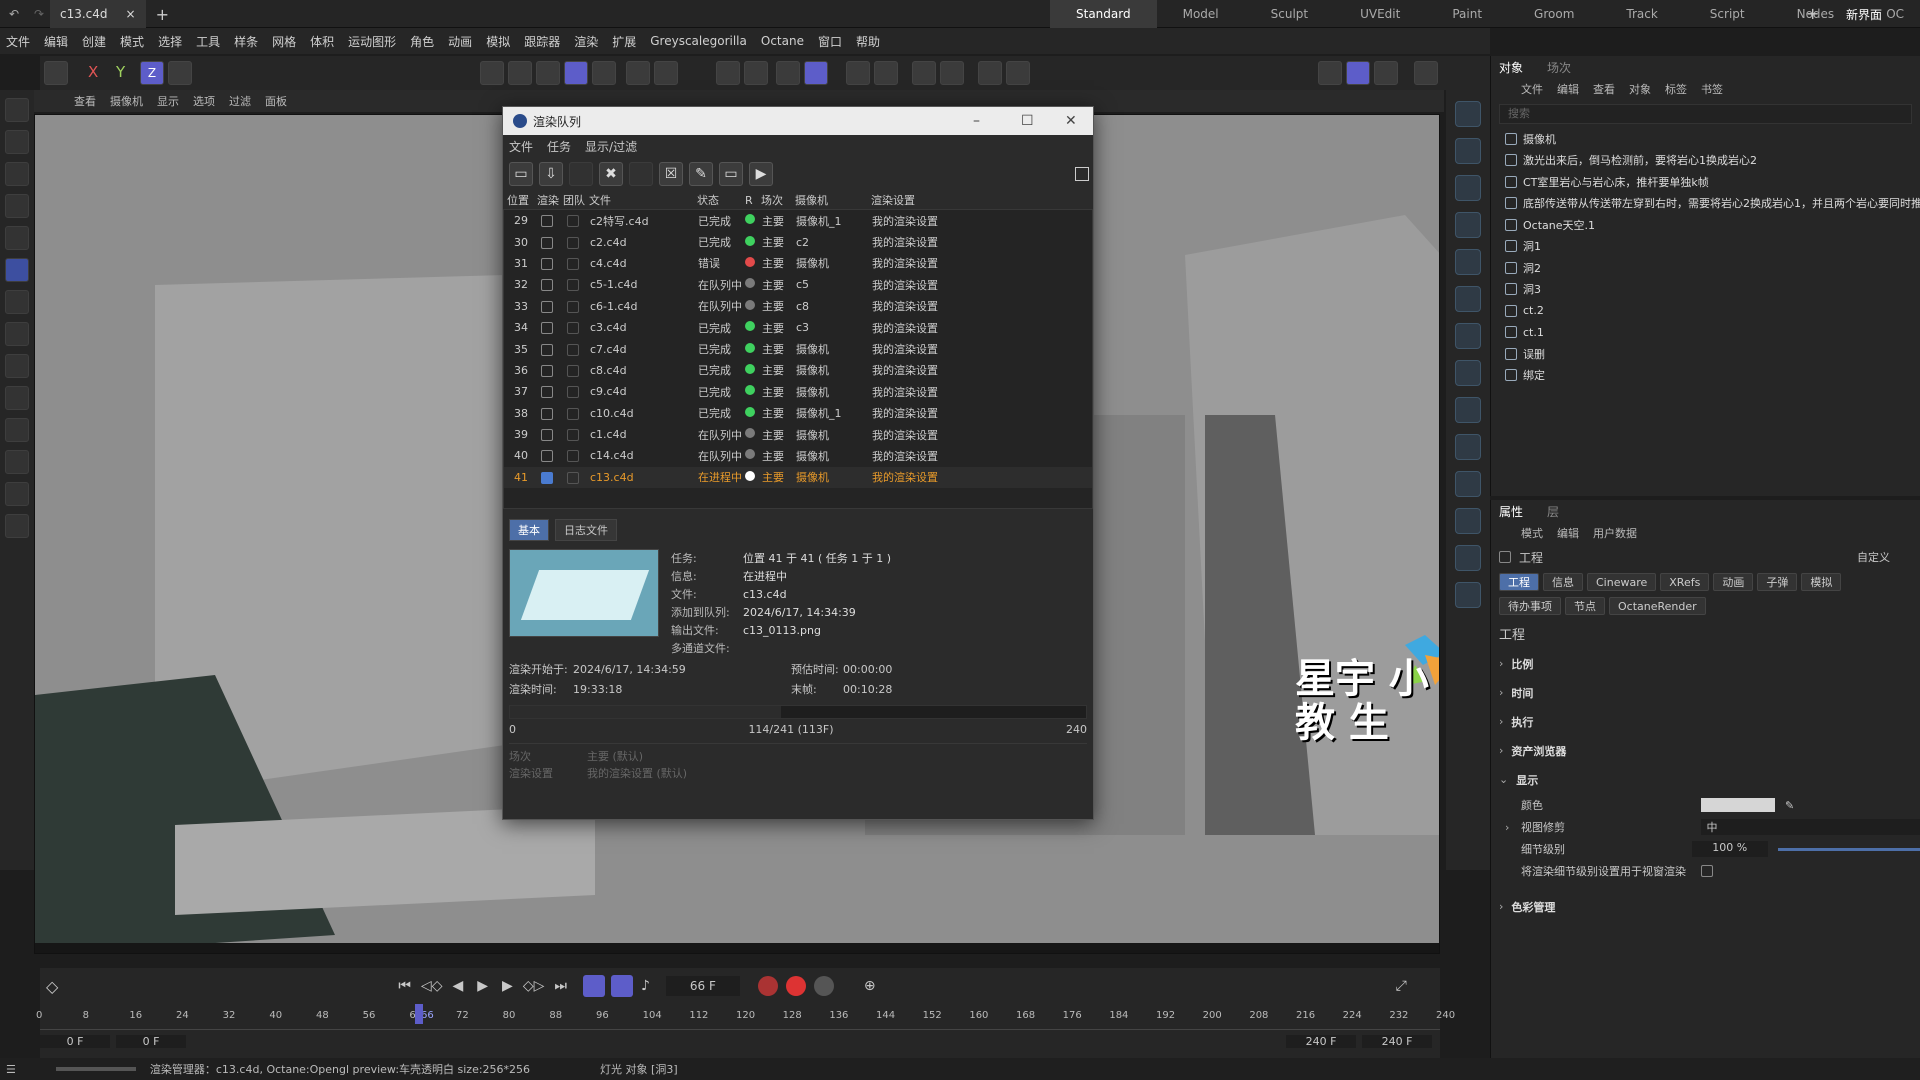 This screenshot has width=1920, height=1080. Describe the element at coordinates (572, 200) in the screenshot. I see `queue-column-header: 团队` at that location.